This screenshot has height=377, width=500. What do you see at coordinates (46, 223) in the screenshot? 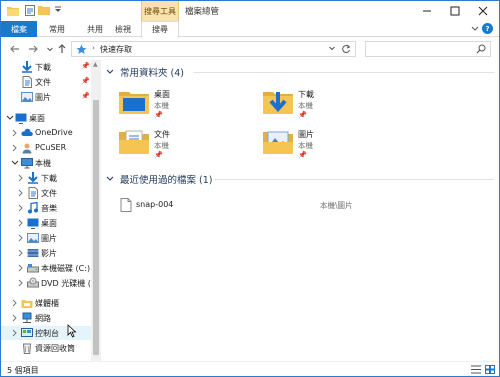
I see `sidebar-item-desktop-2: 桌面` at bounding box center [46, 223].